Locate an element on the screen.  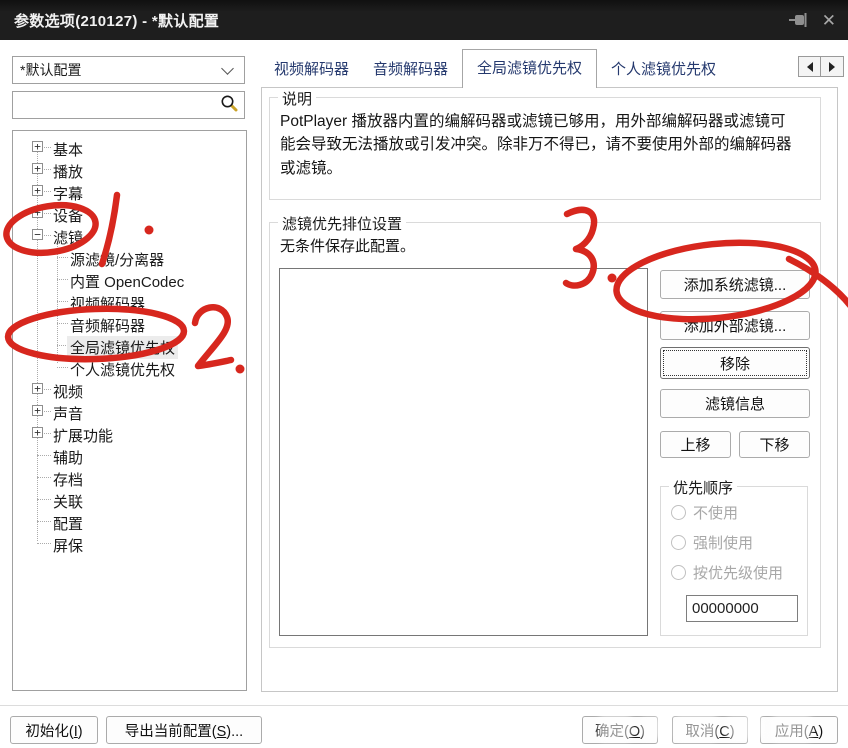
tree-item: 音频解码器 is located at coordinates (129, 323).